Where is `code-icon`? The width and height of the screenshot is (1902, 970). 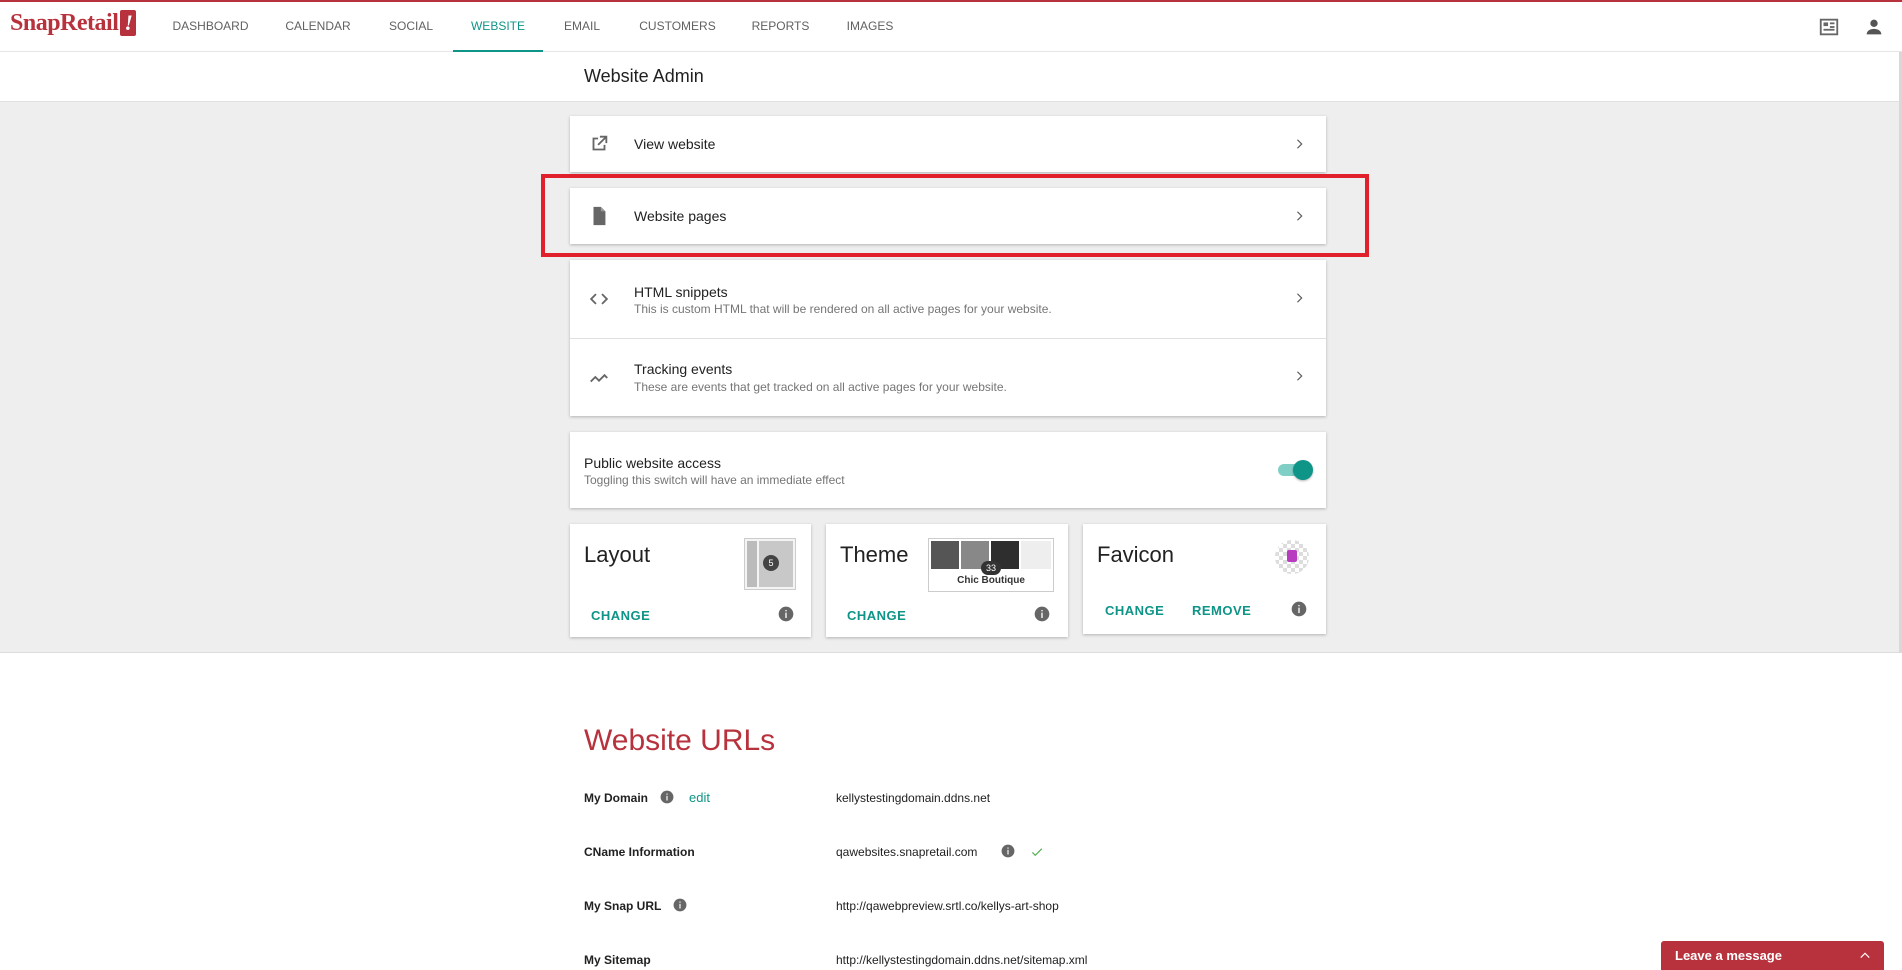 code-icon is located at coordinates (599, 299).